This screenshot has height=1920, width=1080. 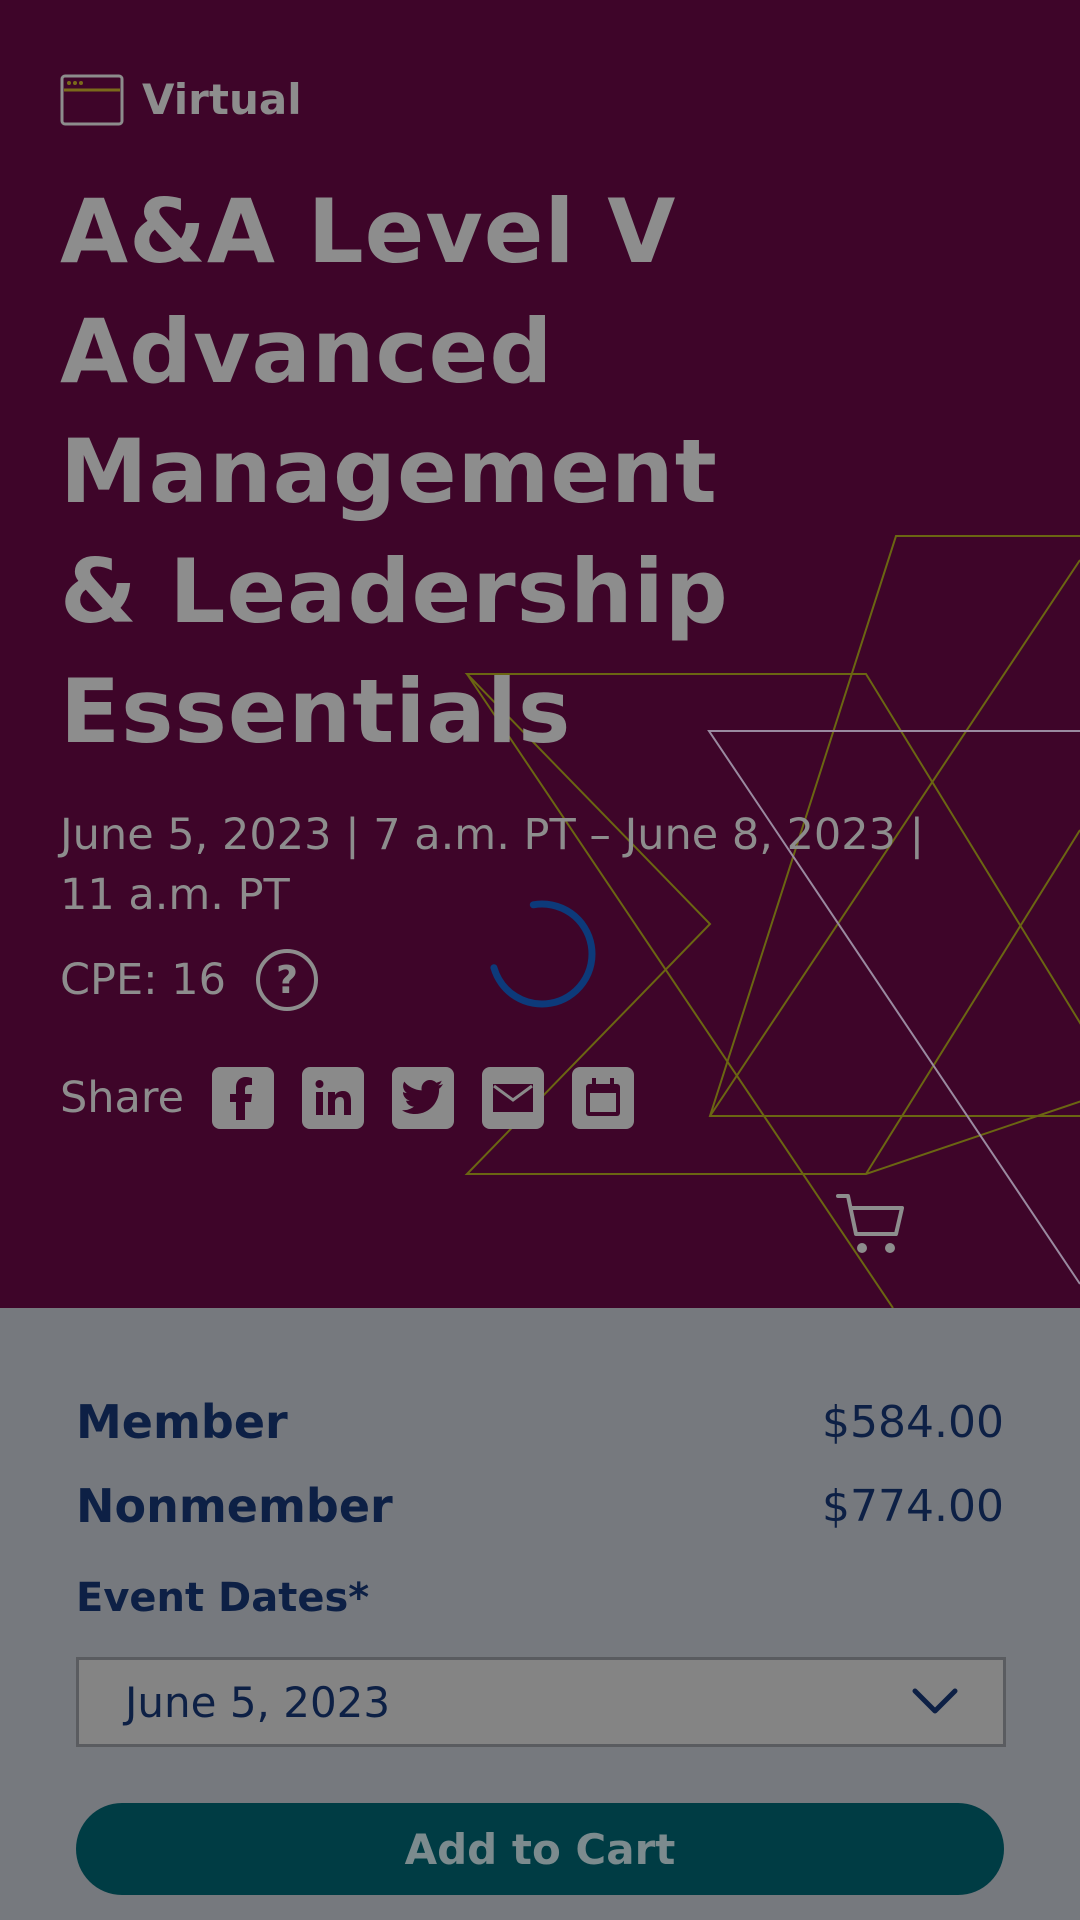 What do you see at coordinates (913, 1422) in the screenshot?
I see `price-value: $584.00` at bounding box center [913, 1422].